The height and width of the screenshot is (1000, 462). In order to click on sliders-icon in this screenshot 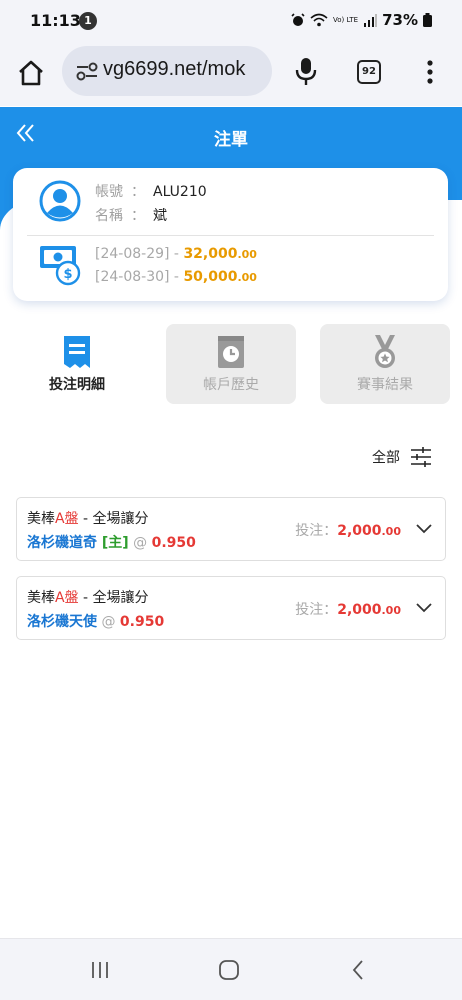, I will do `click(421, 457)`.